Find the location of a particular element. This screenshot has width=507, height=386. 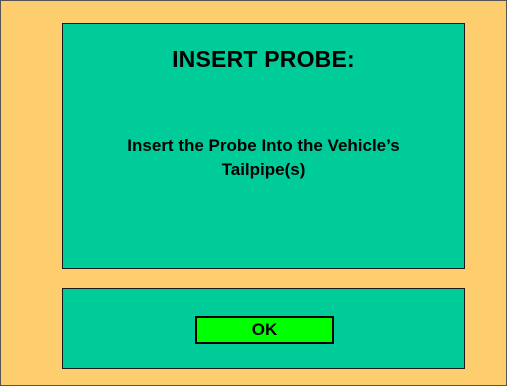

prompt-message-line-2: Tailpipe(s) is located at coordinates (263, 169).